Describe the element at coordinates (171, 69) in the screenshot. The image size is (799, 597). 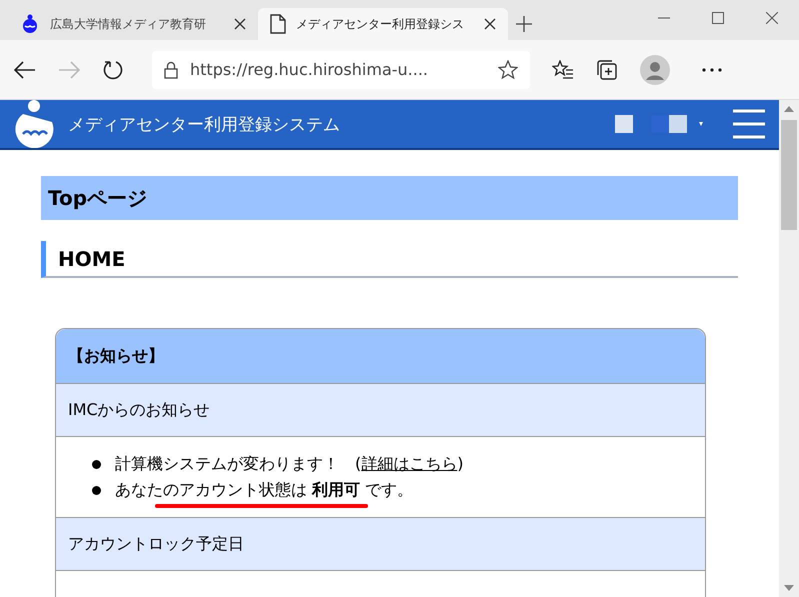
I see `lock-icon` at that location.